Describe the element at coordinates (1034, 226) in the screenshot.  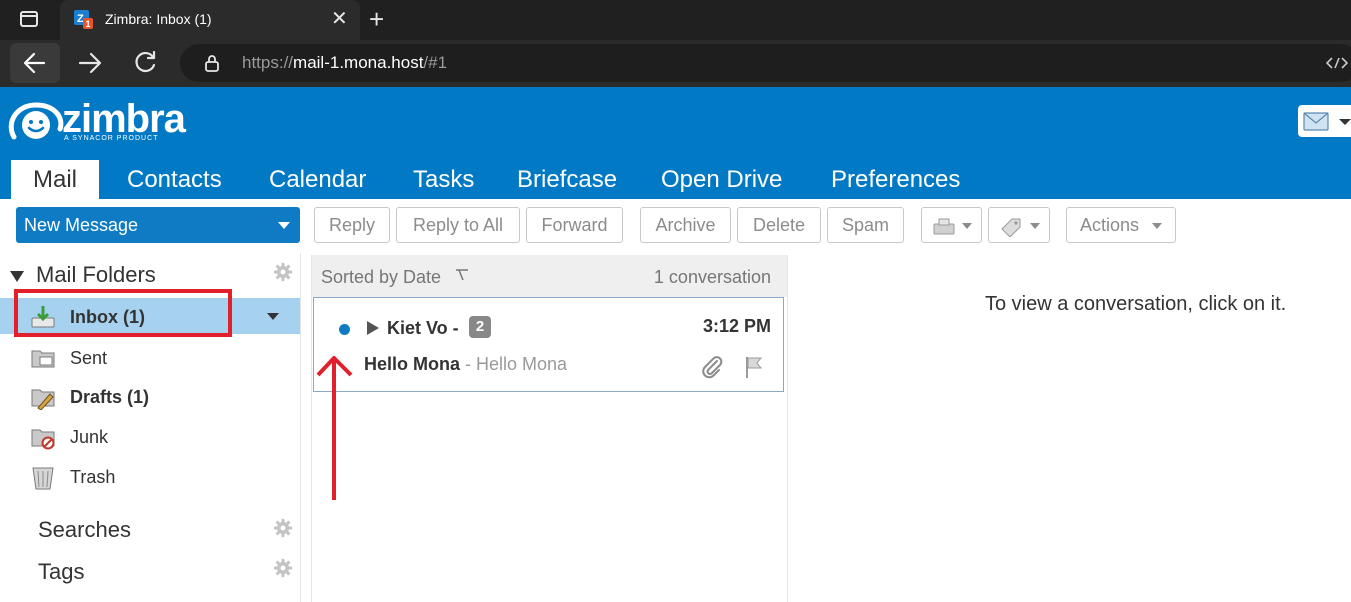
I see `tag-dropdown-icon` at that location.